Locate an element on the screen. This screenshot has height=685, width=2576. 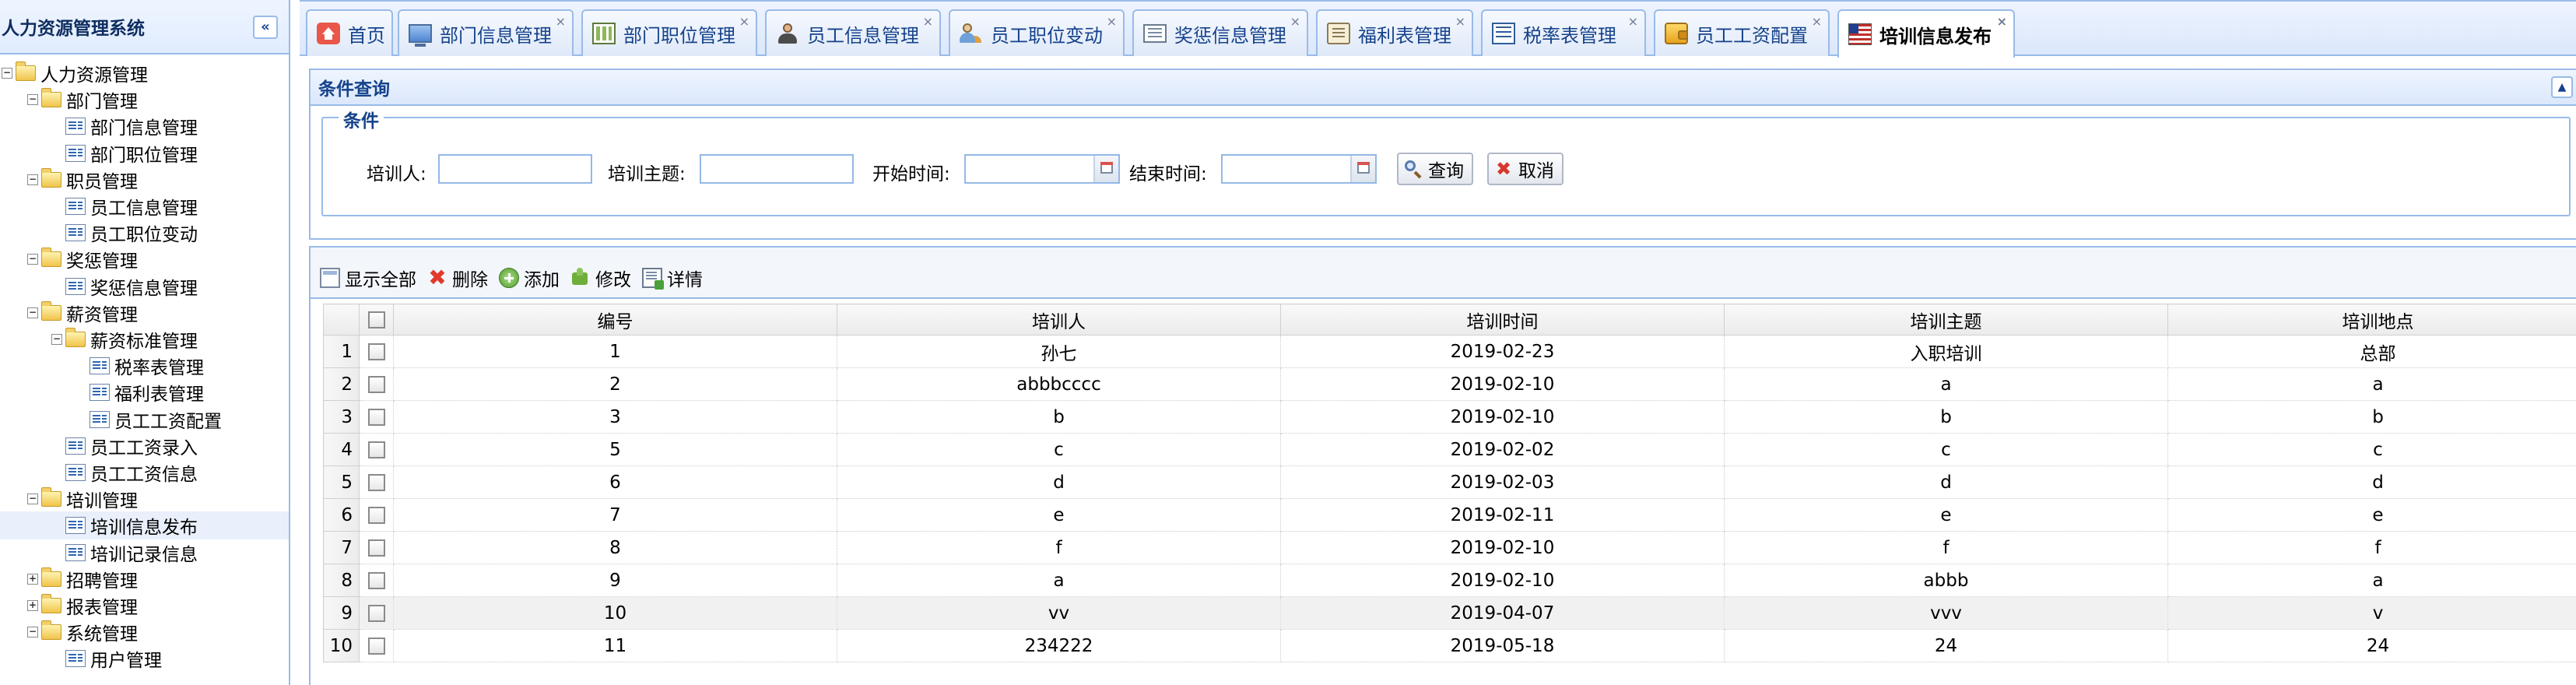
tab-home: 首页 is located at coordinates (350, 32).